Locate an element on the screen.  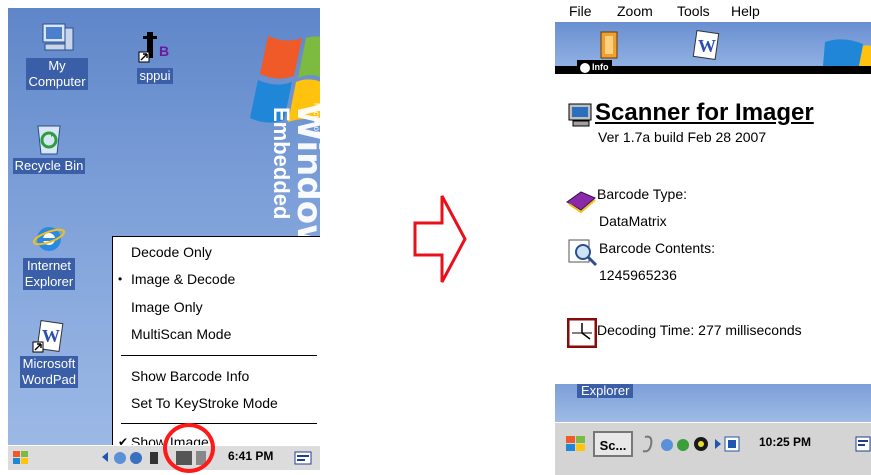
stopwatch-icon is located at coordinates (582, 333).